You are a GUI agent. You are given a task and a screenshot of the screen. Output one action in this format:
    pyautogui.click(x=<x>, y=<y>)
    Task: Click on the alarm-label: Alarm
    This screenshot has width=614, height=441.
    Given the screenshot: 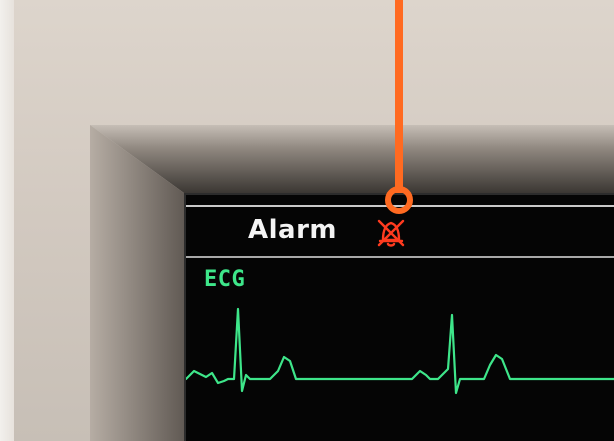 What is the action you would take?
    pyautogui.click(x=292, y=230)
    